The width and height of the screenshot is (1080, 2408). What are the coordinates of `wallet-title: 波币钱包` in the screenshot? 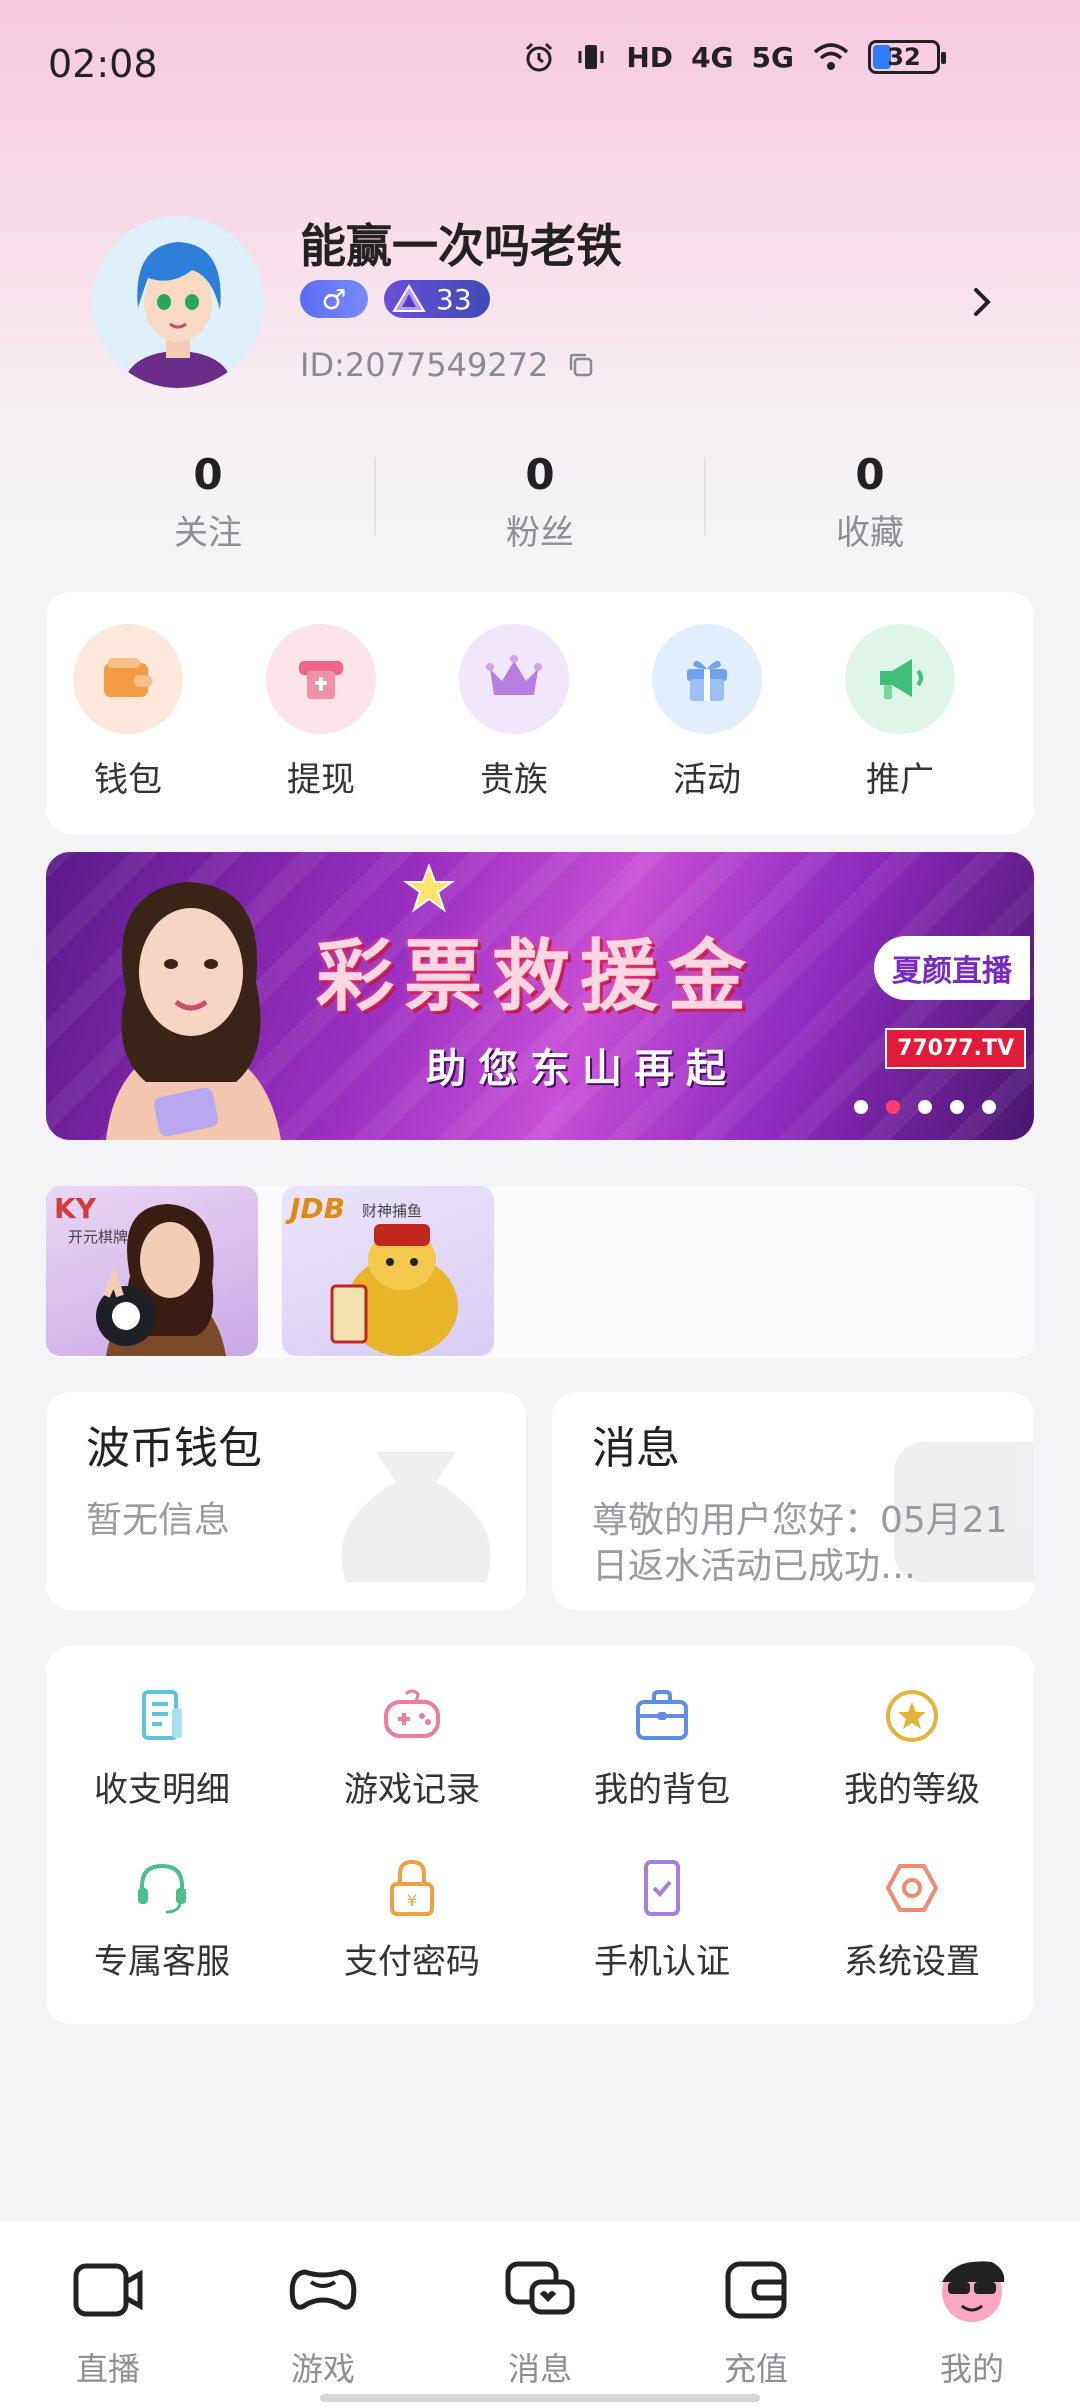 It's located at (174, 1448).